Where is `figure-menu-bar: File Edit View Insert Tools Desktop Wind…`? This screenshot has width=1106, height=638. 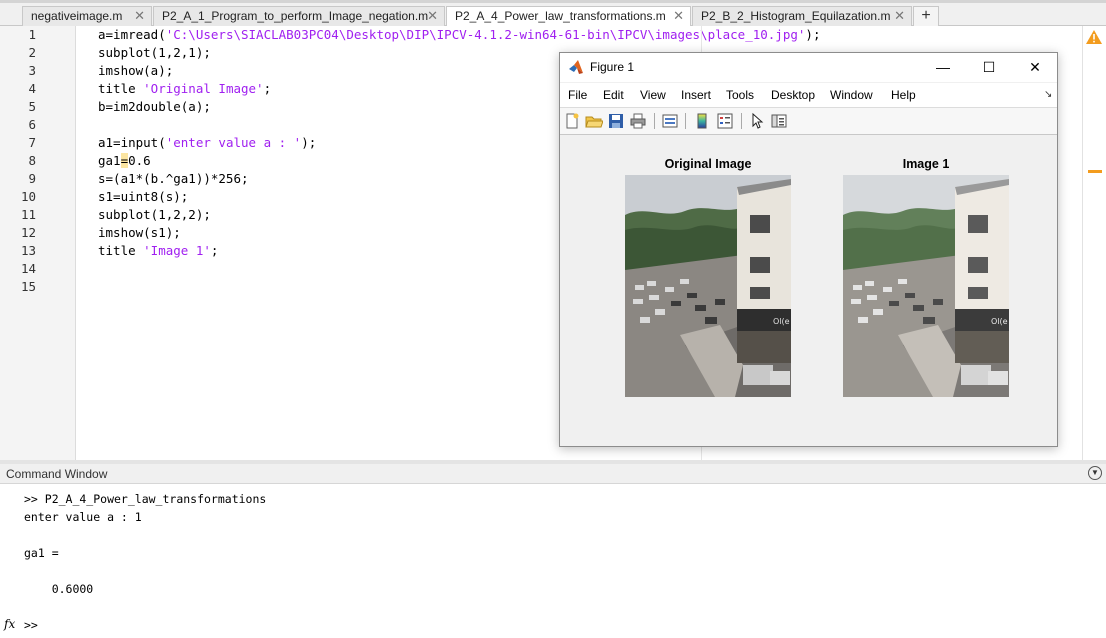 figure-menu-bar: File Edit View Insert Tools Desktop Wind… is located at coordinates (808, 95).